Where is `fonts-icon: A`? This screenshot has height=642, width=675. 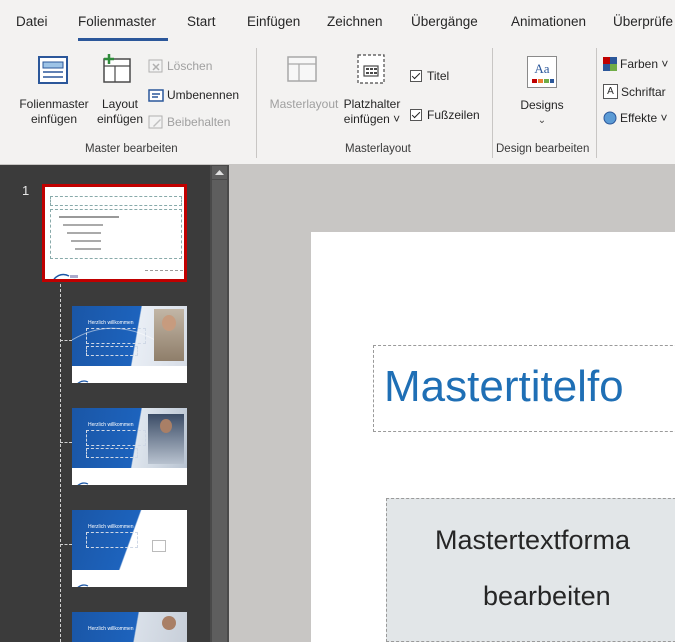
fonts-icon: A is located at coordinates (610, 91).